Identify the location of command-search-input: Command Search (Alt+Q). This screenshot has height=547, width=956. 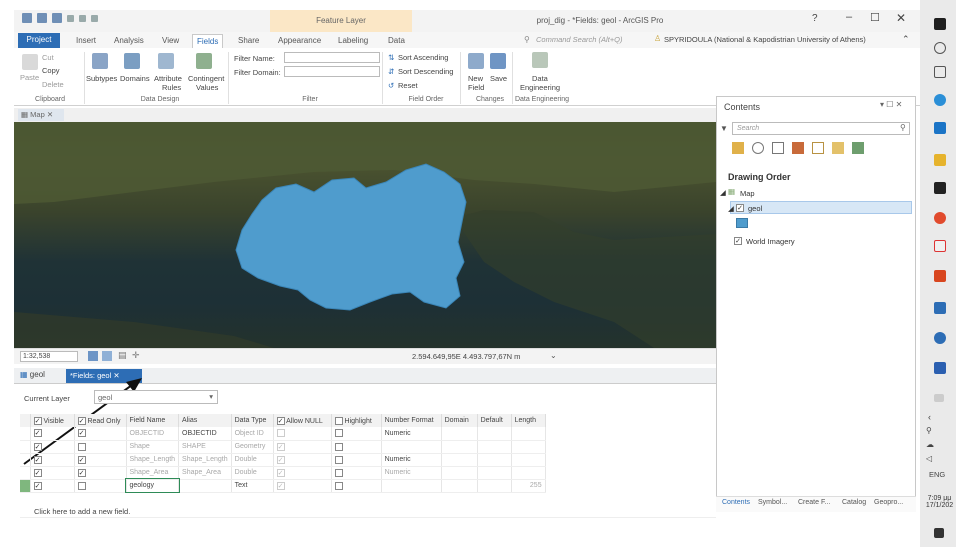
(579, 39).